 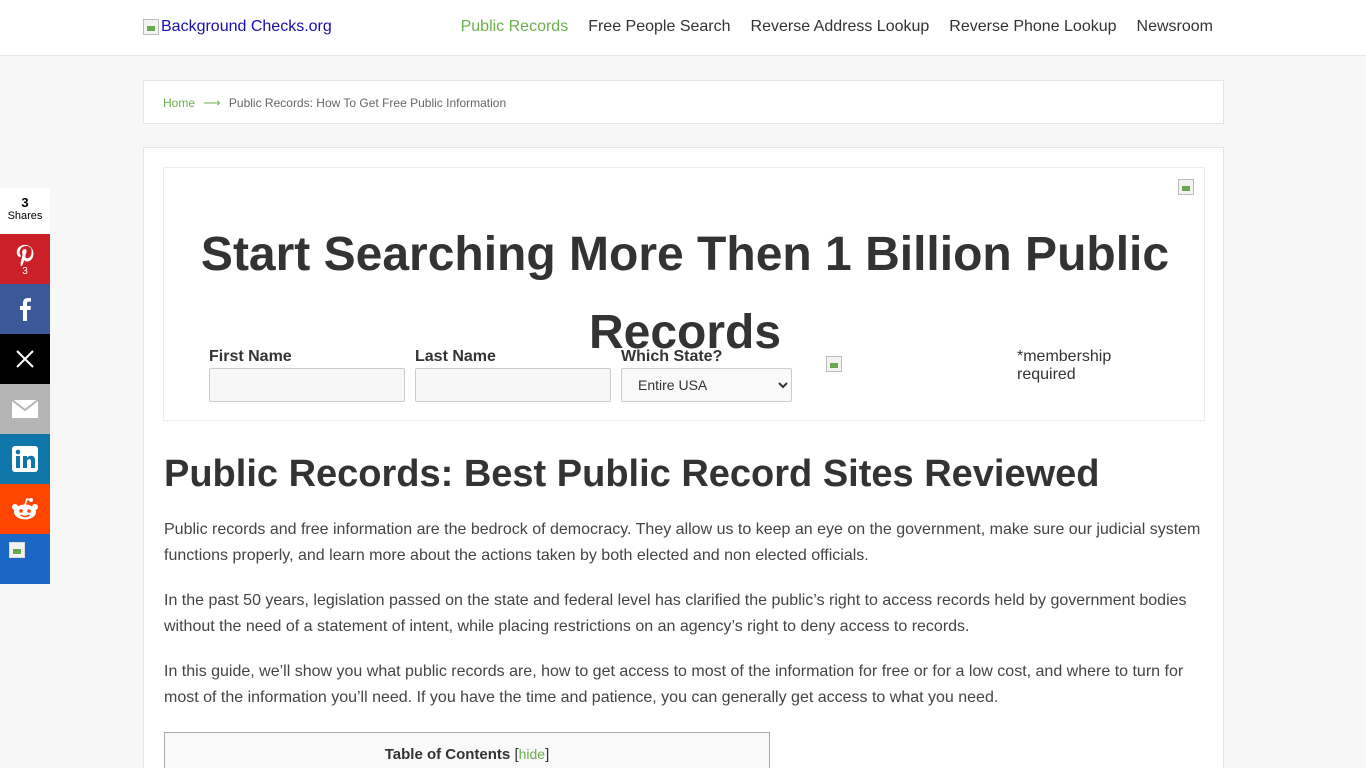 What do you see at coordinates (840, 27) in the screenshot?
I see `nav-reverse-address-lookup: Reverse Address Lookup` at bounding box center [840, 27].